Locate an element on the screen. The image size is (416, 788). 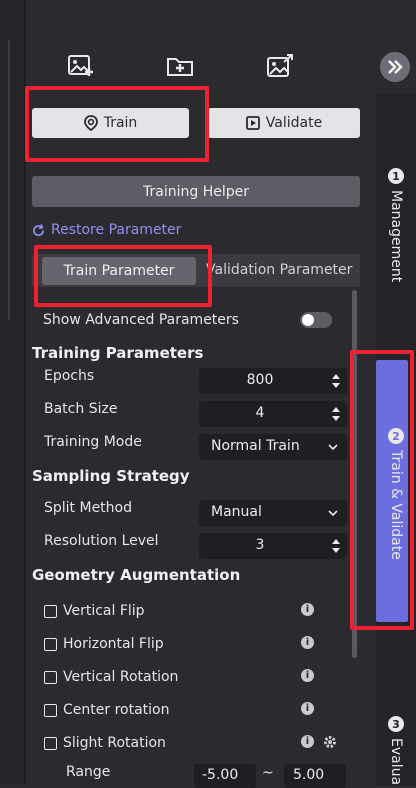
left-divider is located at coordinates (9, 180).